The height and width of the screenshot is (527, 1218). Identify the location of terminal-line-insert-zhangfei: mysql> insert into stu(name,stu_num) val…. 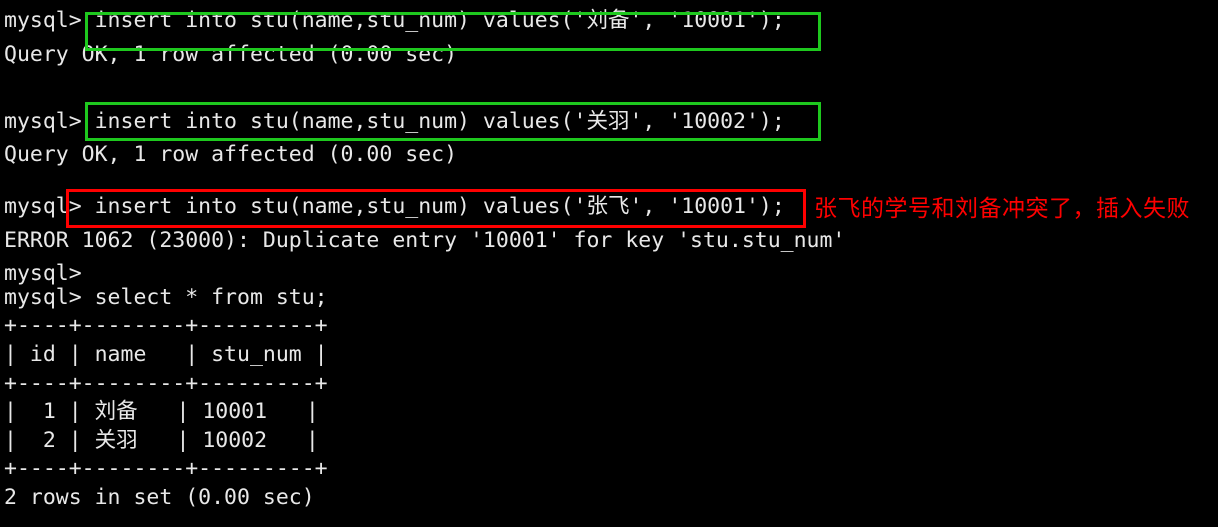
(394, 206).